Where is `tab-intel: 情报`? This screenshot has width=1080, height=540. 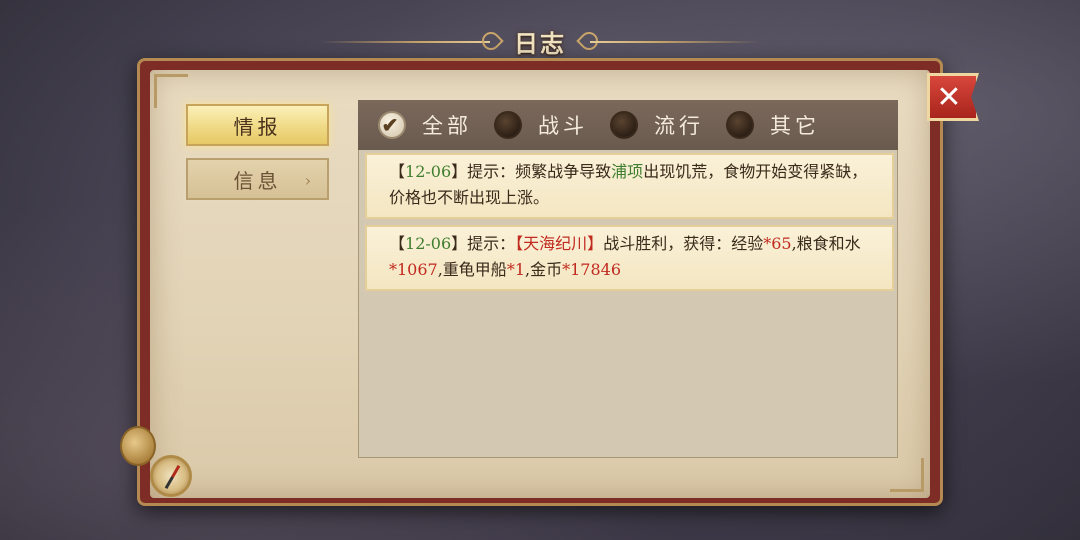 tab-intel: 情报 is located at coordinates (257, 125).